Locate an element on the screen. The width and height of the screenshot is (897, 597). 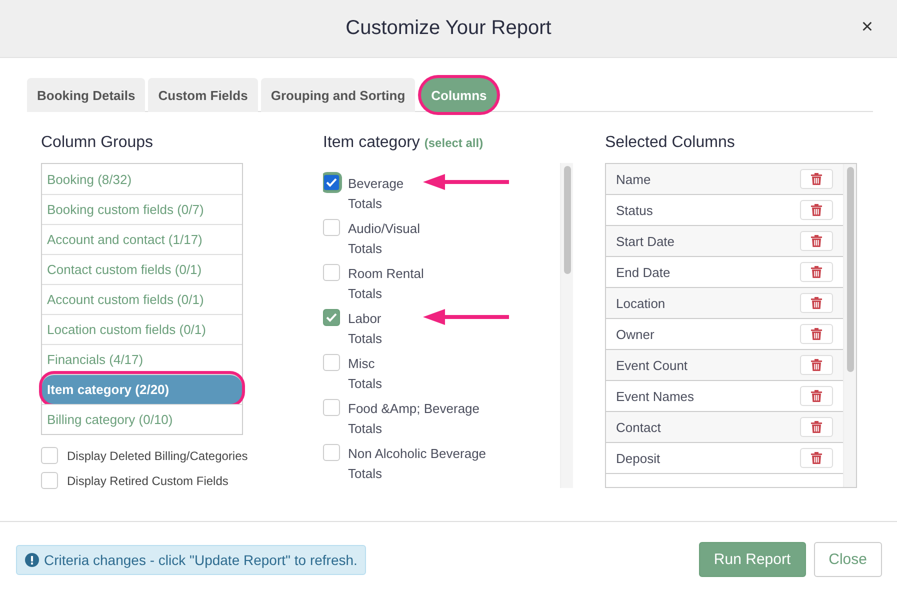
column-name: Status is located at coordinates (634, 210).